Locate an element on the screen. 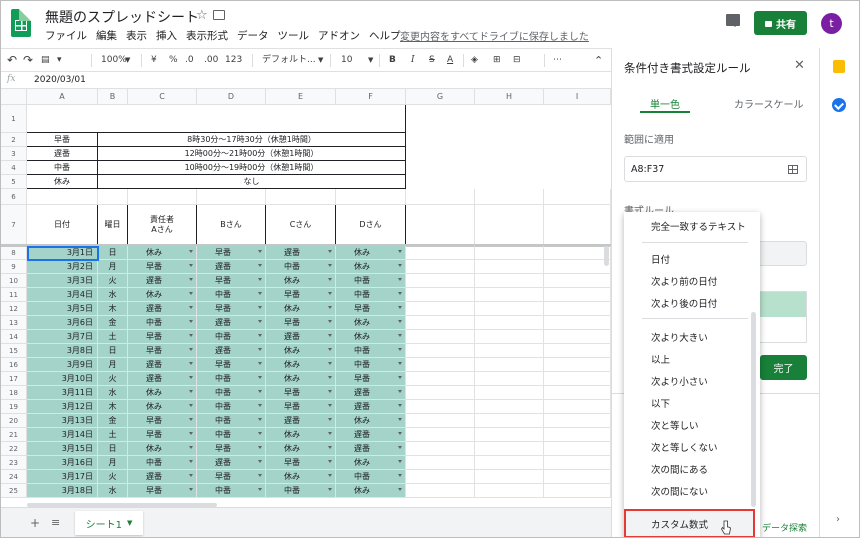  shift-name-cell: 早番 is located at coordinates (62, 140).